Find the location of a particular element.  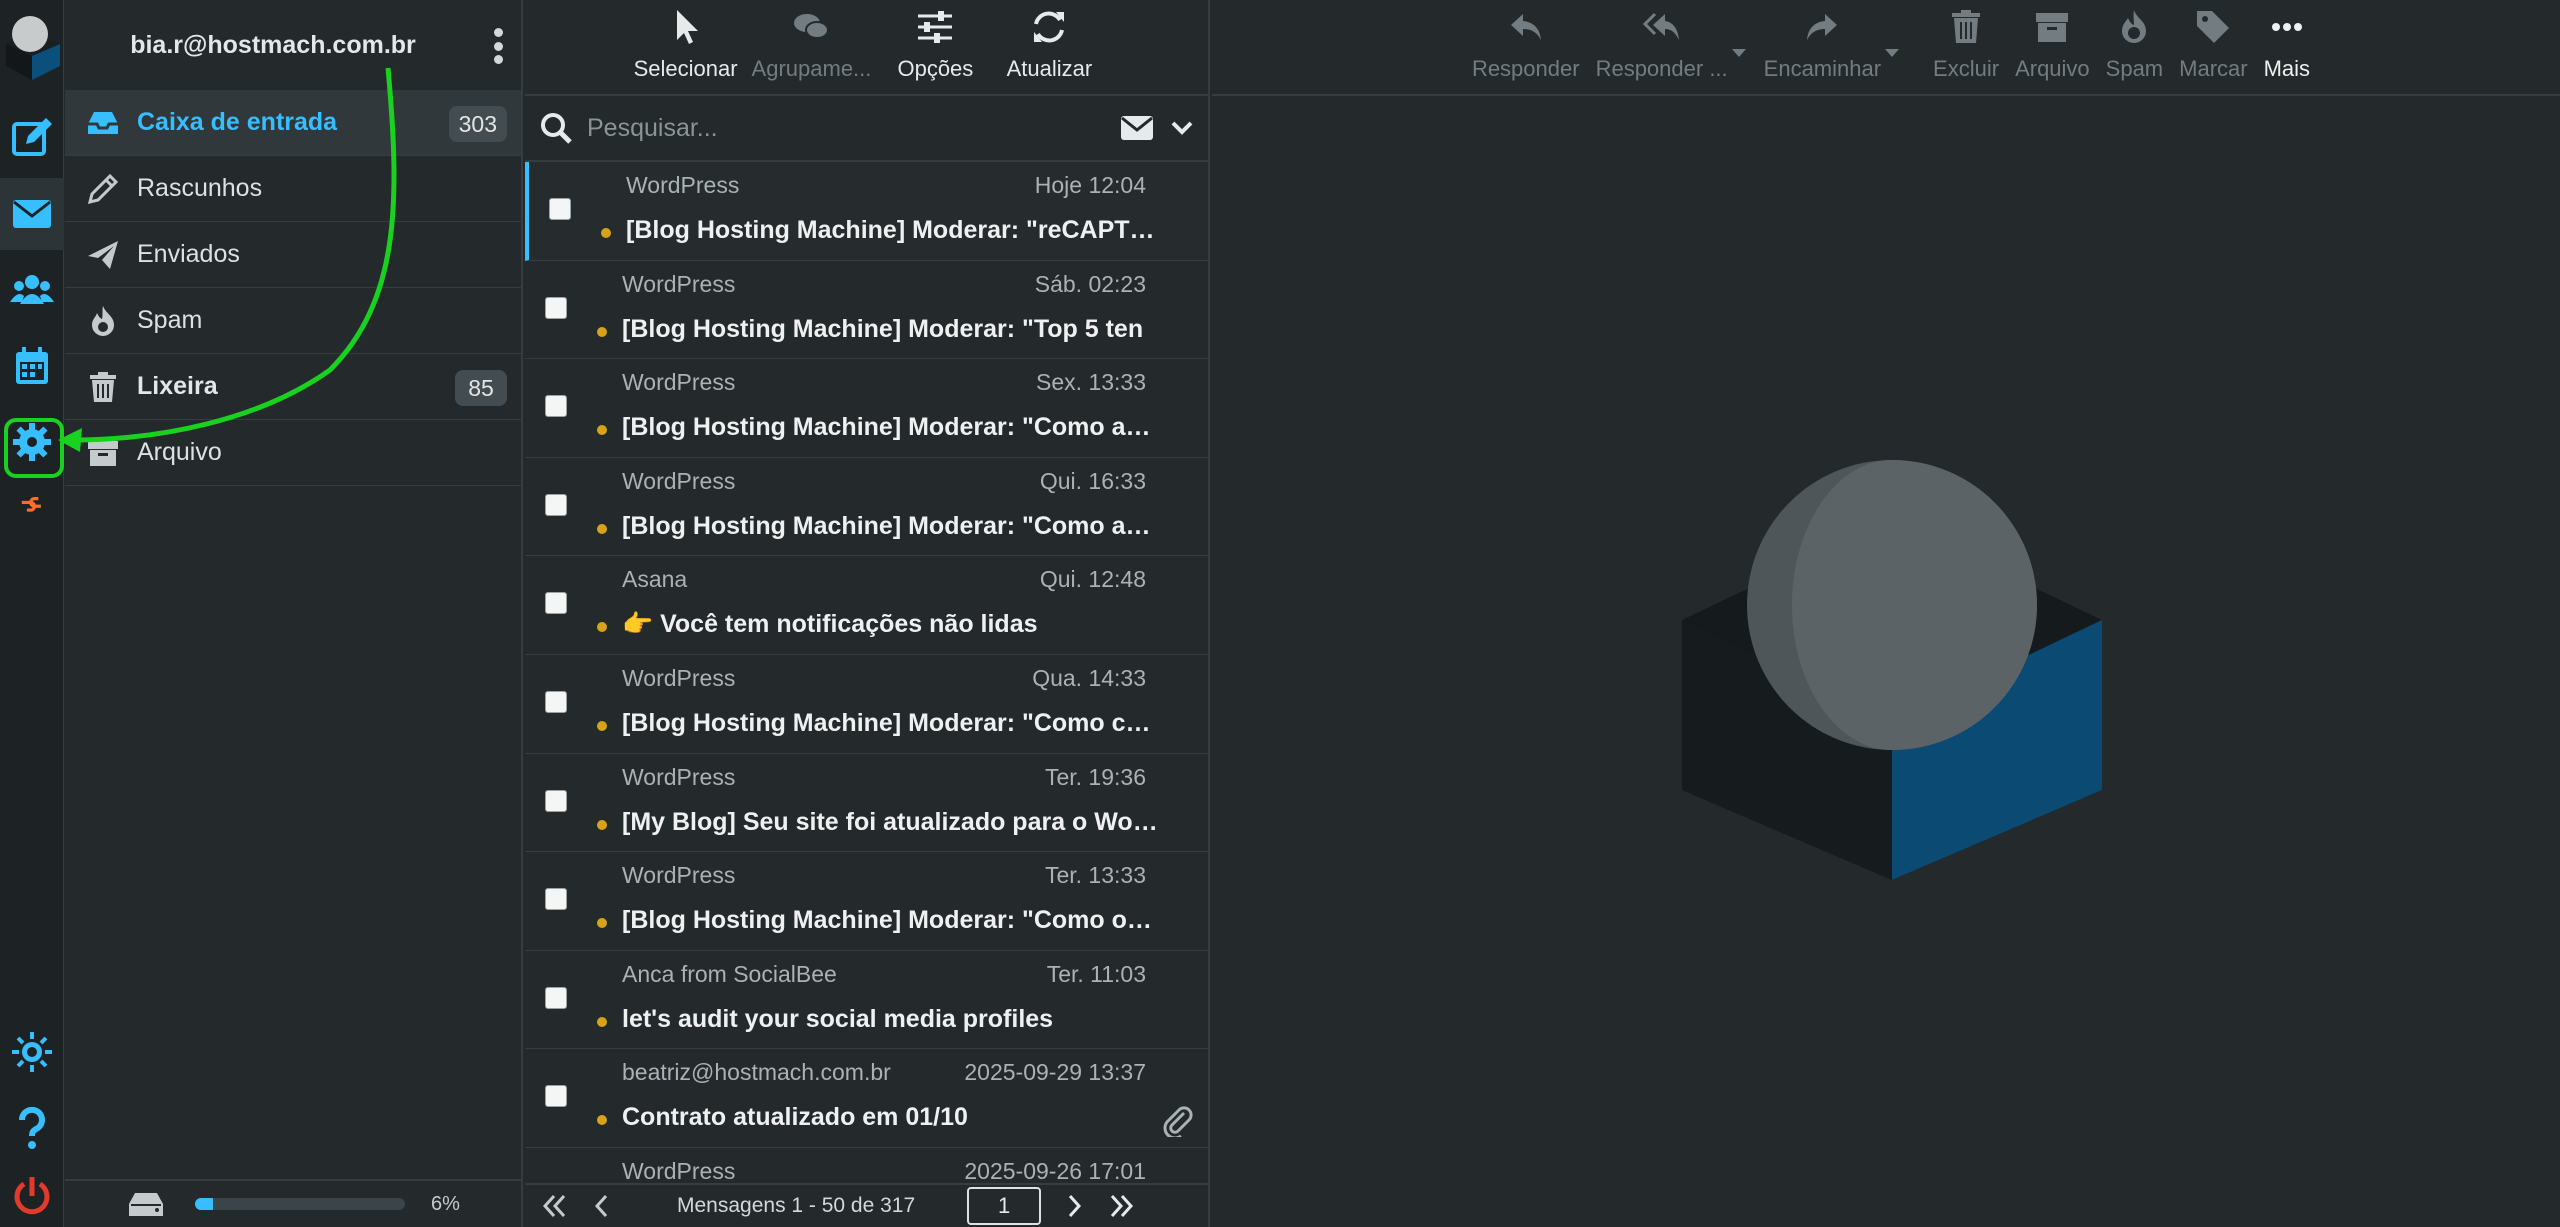

list-toolbar: Selecionar Agrupame... Opções Atualizar is located at coordinates (866, 48).